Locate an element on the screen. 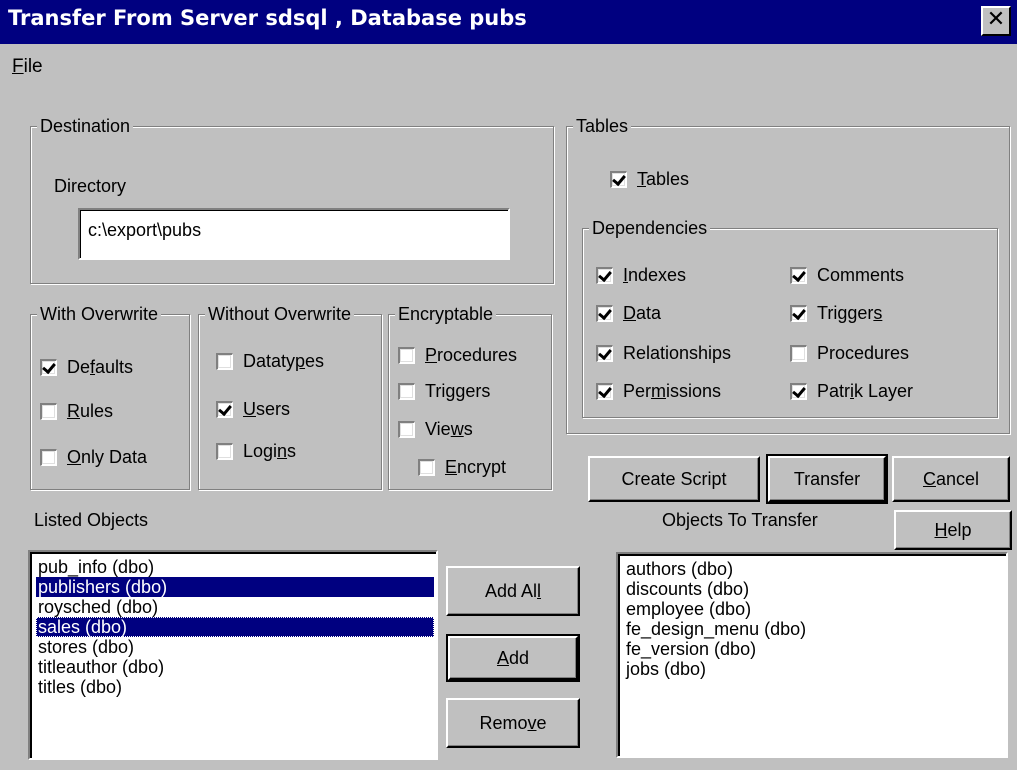 Image resolution: width=1017 pixels, height=770 pixels. rules-check is located at coordinates (48, 411).